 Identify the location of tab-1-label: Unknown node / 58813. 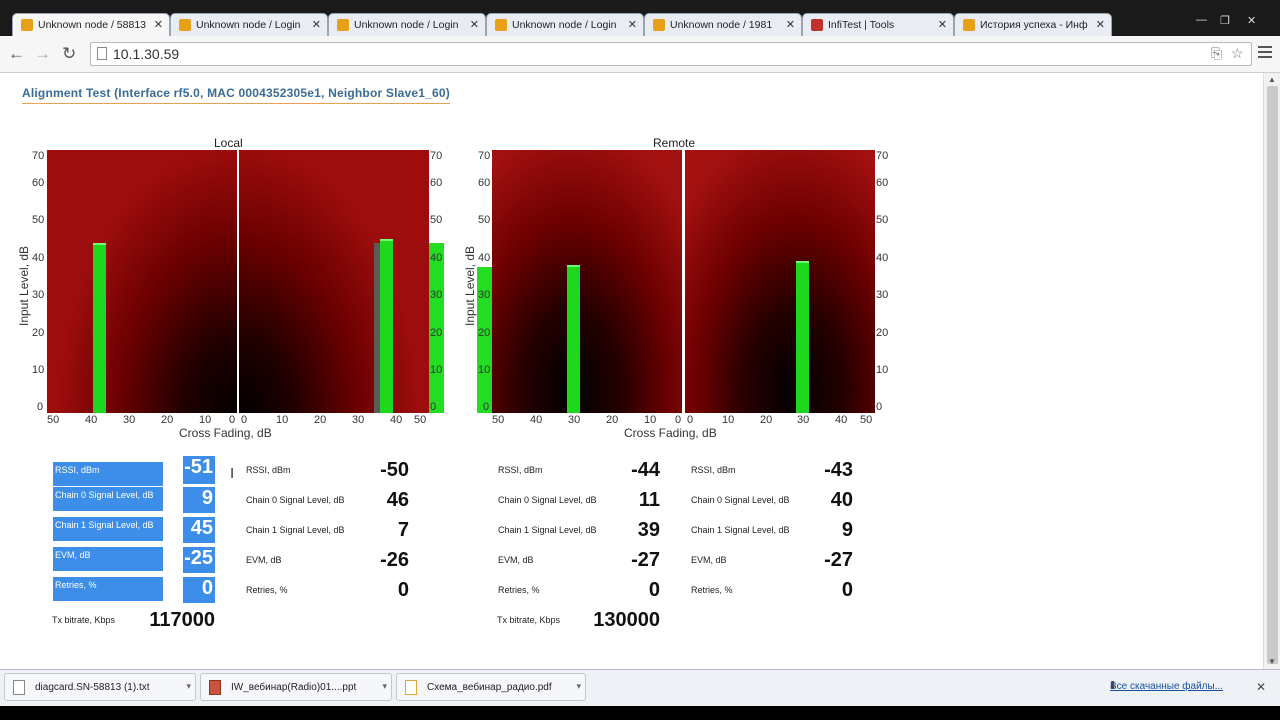
(92, 25).